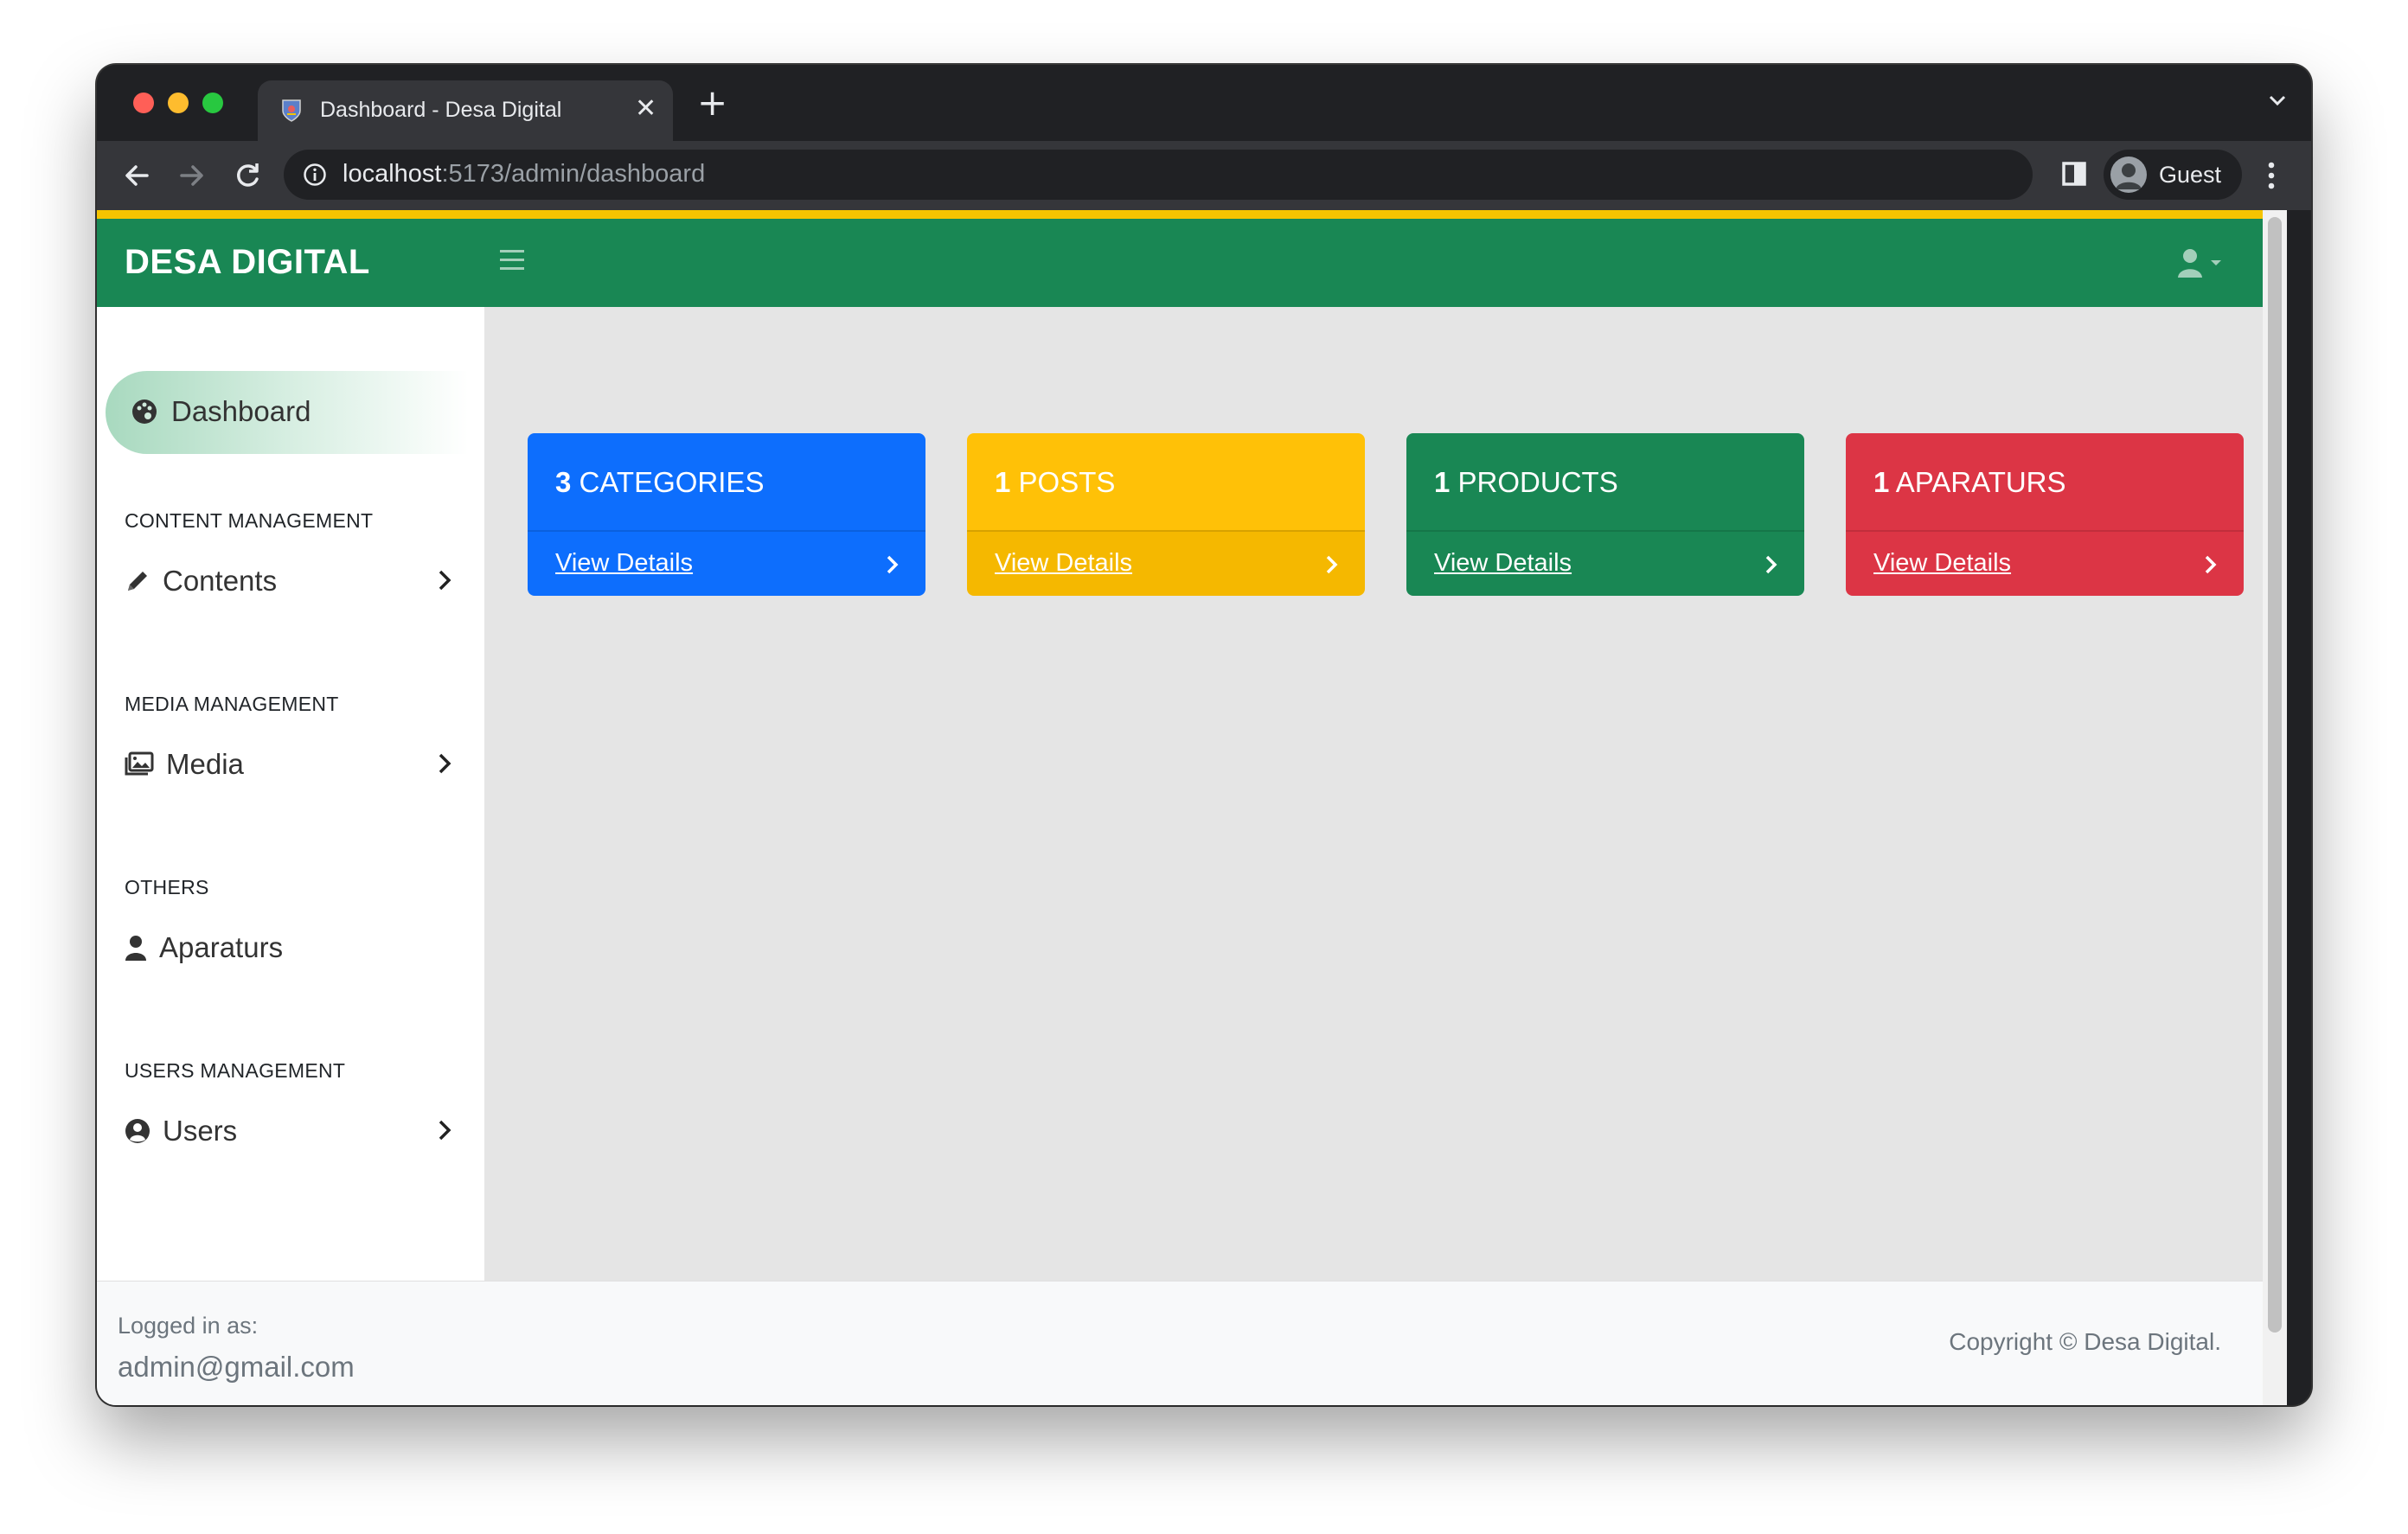  Describe the element at coordinates (290, 580) in the screenshot. I see `sidebar-item-contents: Contents` at that location.